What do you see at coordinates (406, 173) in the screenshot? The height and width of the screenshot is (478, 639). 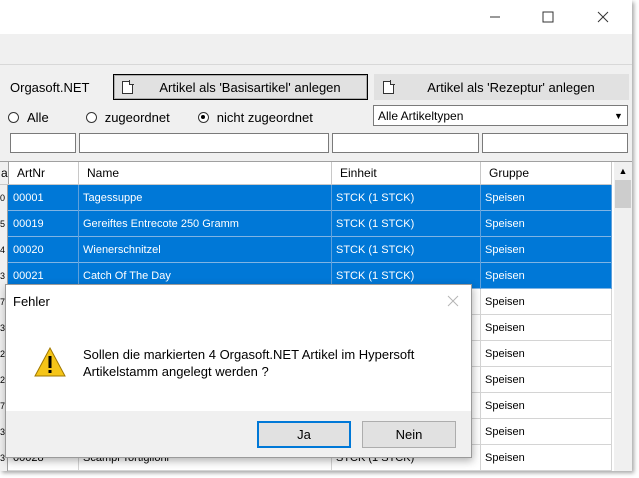 I see `column-header-einheit: Einheit` at bounding box center [406, 173].